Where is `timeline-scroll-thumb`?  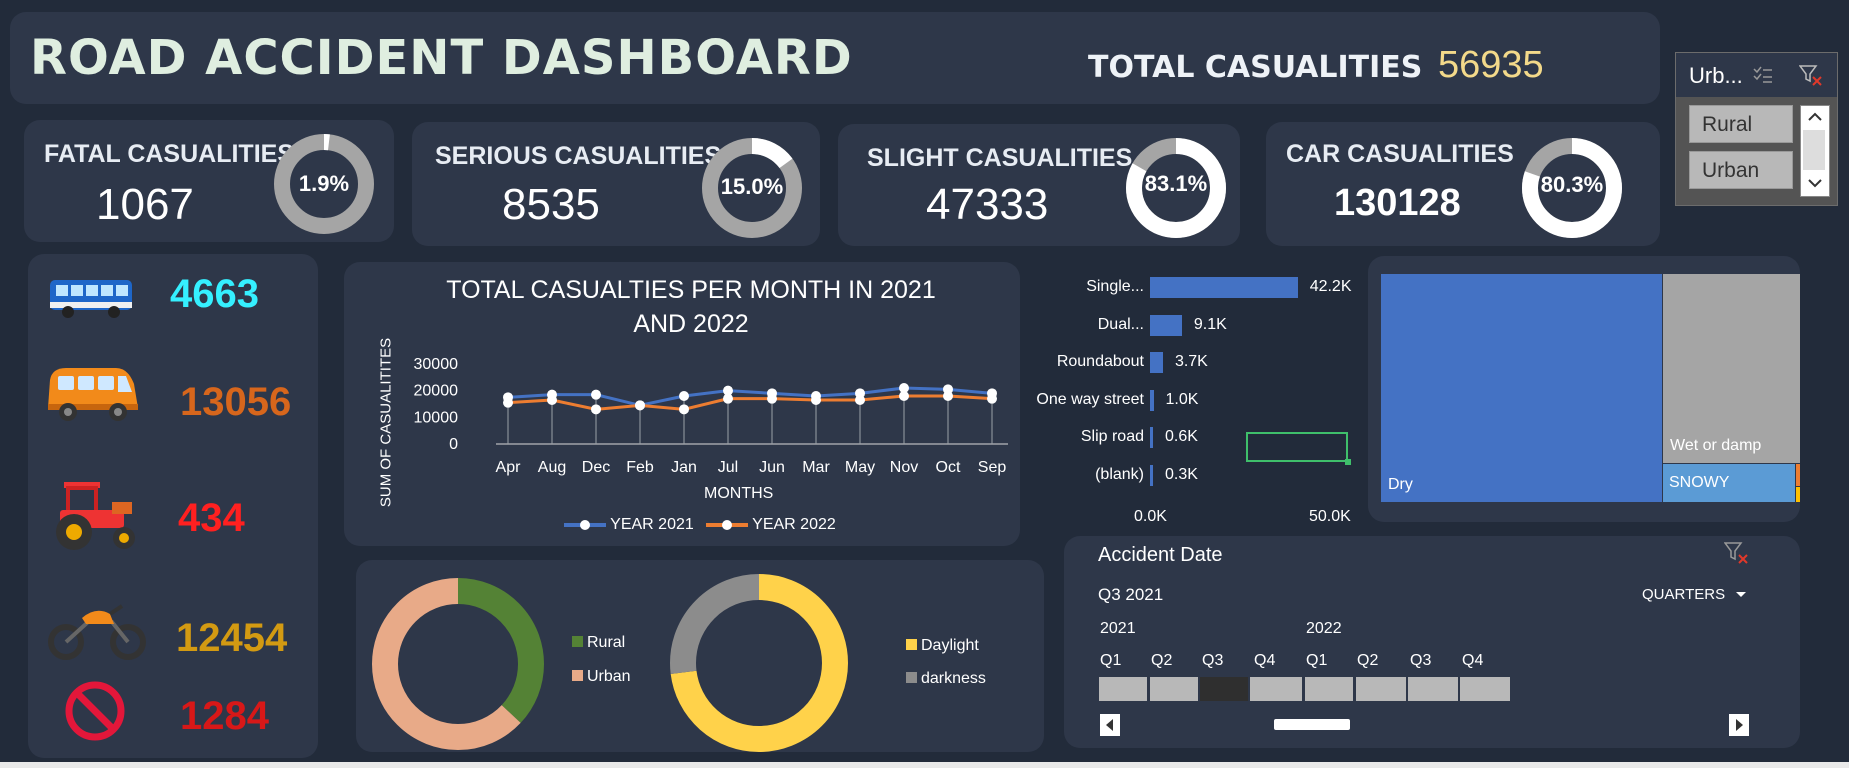
timeline-scroll-thumb is located at coordinates (1312, 724).